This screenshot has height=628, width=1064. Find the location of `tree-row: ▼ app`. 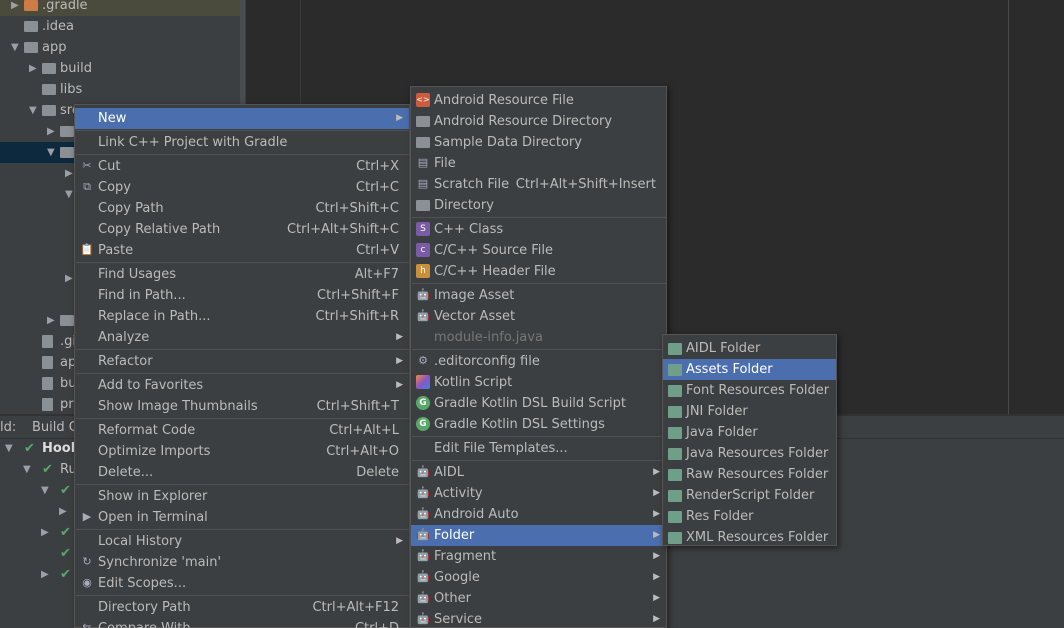

tree-row: ▼ app is located at coordinates (120, 47).